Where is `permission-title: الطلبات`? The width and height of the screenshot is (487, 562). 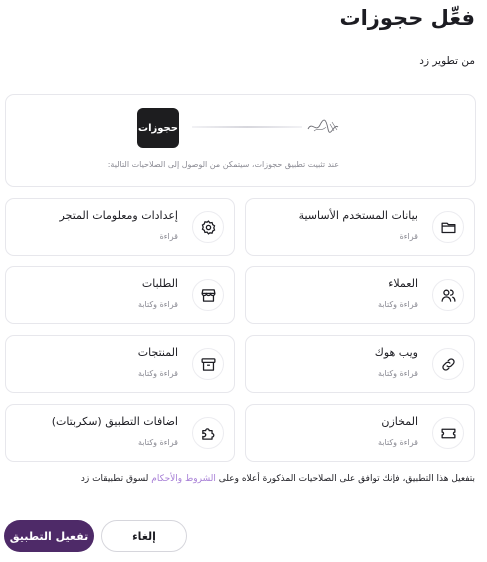 permission-title: الطلبات is located at coordinates (159, 283).